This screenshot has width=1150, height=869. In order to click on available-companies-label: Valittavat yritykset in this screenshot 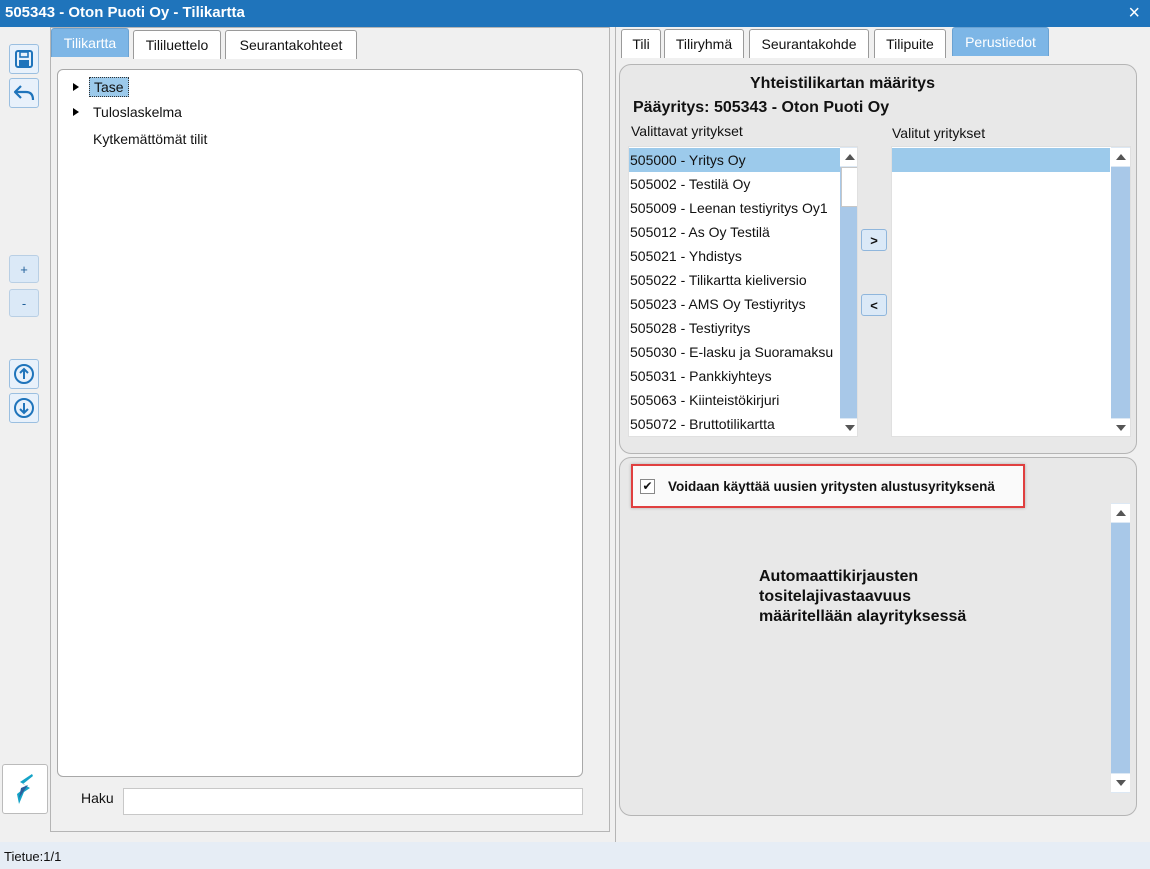, I will do `click(687, 131)`.